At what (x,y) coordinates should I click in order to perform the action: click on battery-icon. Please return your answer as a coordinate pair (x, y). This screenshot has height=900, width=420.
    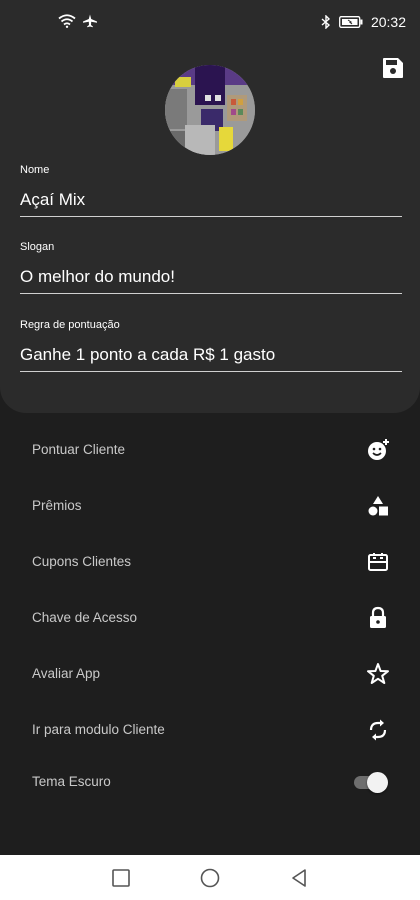
    Looking at the image, I should click on (351, 22).